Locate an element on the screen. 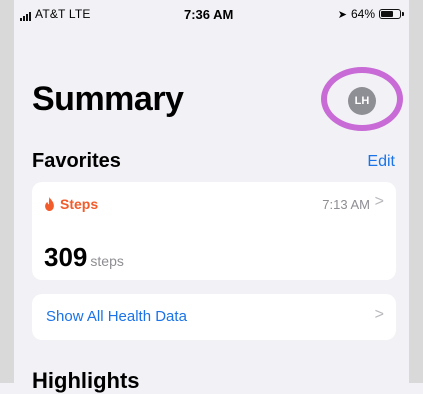 The height and width of the screenshot is (394, 423). flame-icon is located at coordinates (49, 204).